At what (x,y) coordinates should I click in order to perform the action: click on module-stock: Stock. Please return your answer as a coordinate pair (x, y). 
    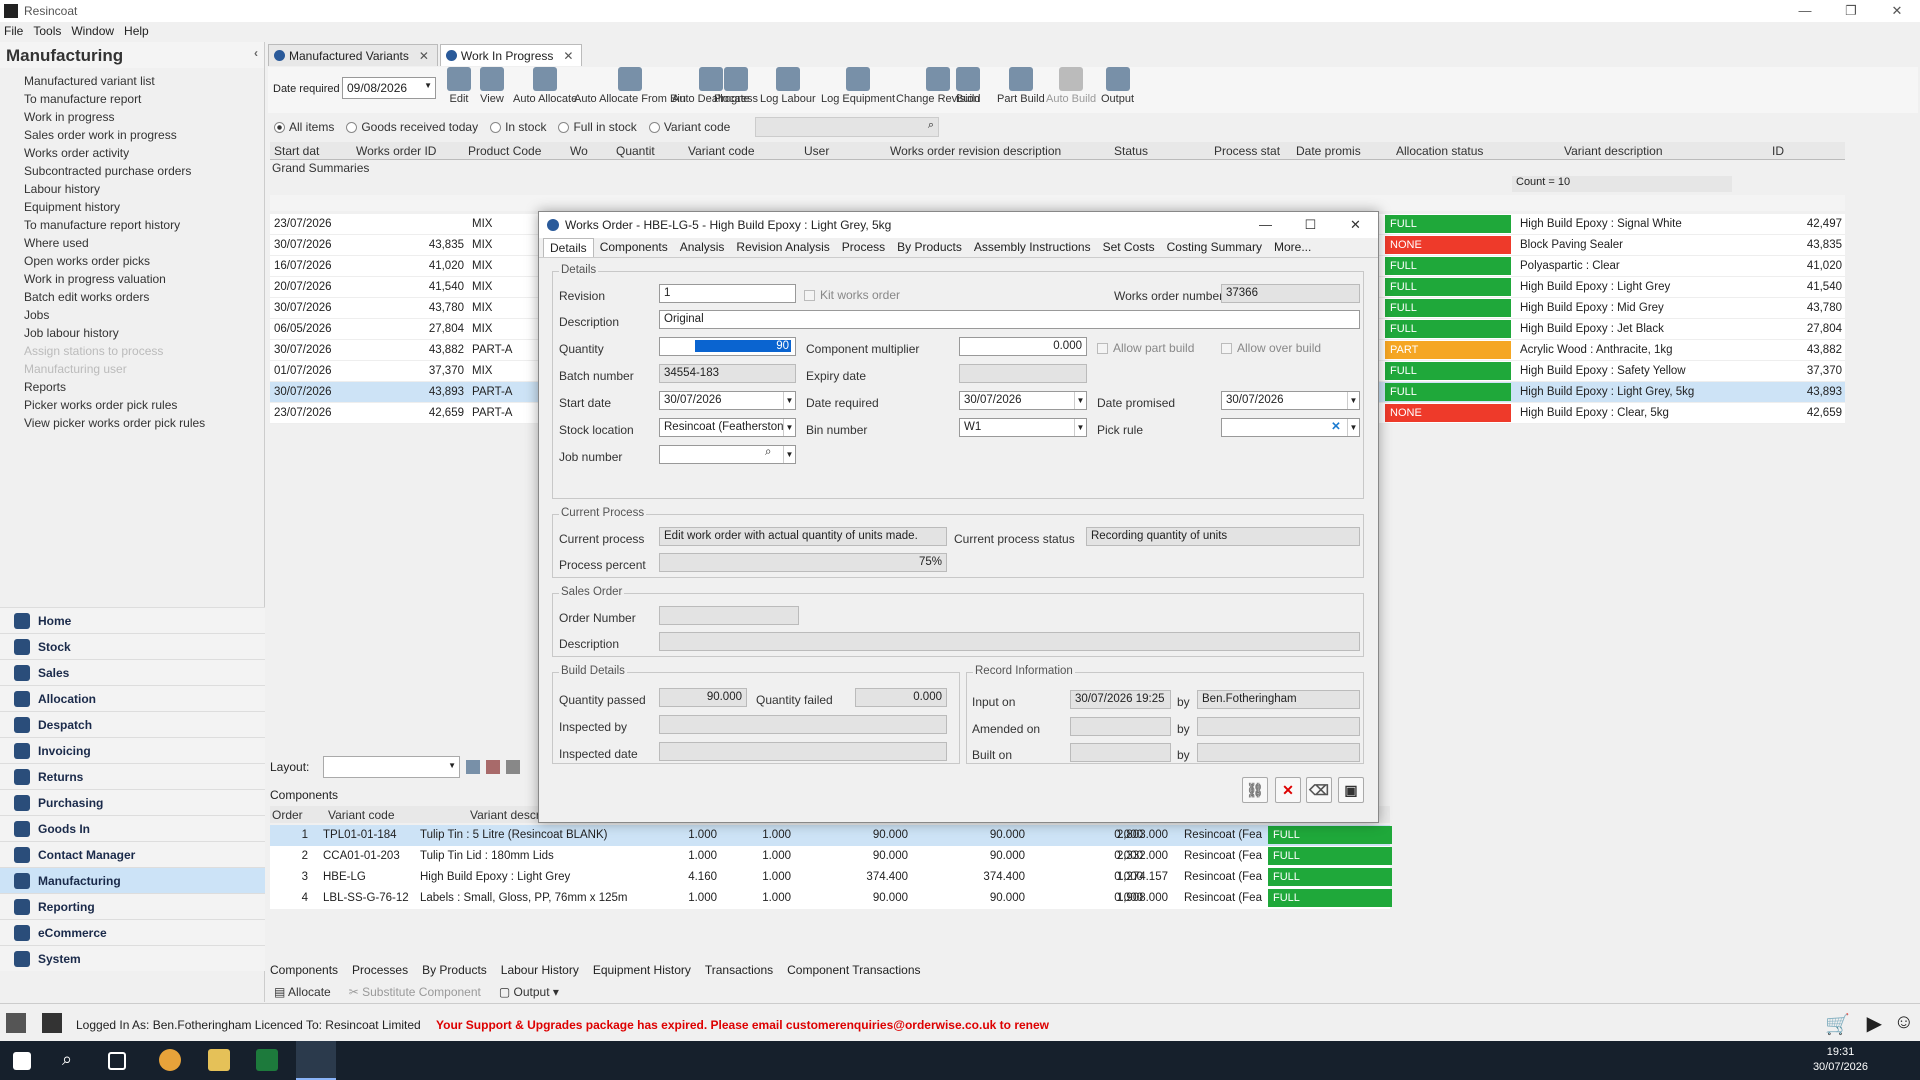
    Looking at the image, I should click on (132, 646).